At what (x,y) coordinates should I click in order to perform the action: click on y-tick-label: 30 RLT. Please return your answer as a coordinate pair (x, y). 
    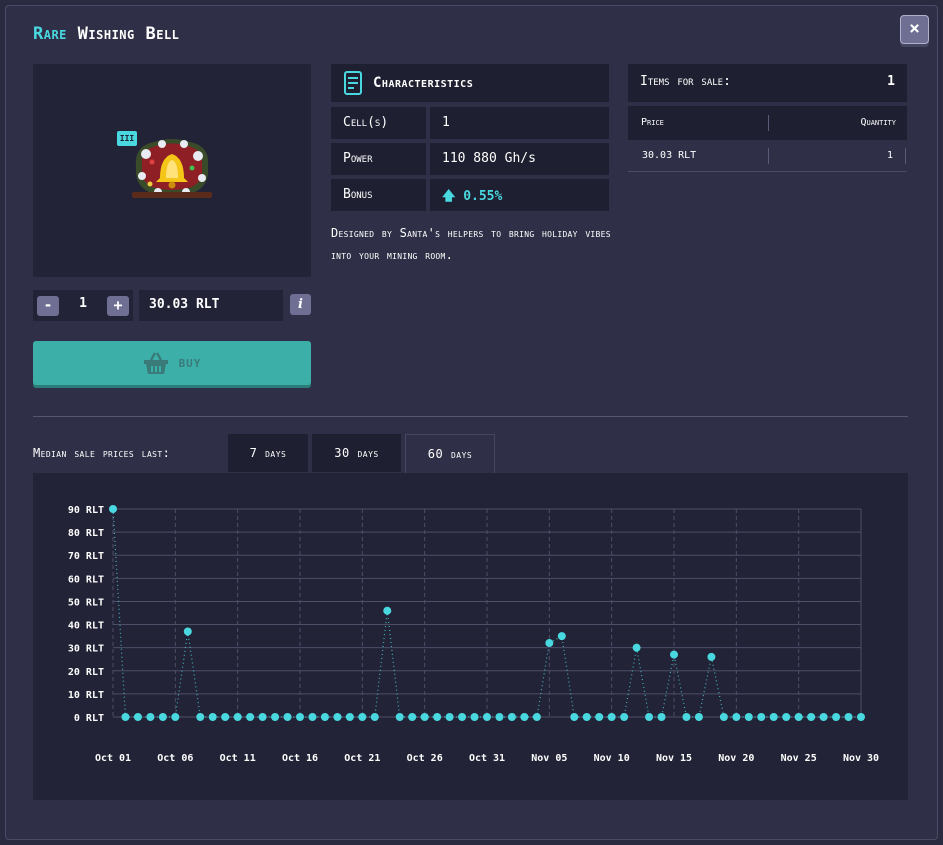
    Looking at the image, I should click on (86, 649).